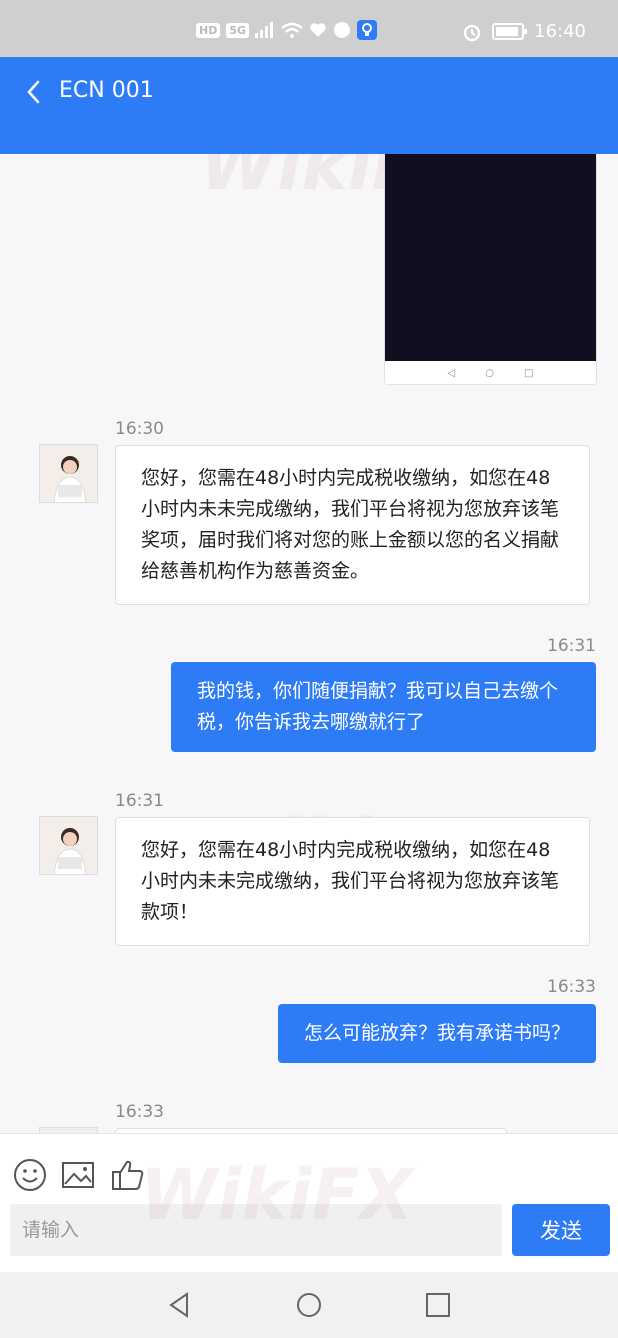  Describe the element at coordinates (238, 30) in the screenshot. I see `network-badge: 5G` at that location.